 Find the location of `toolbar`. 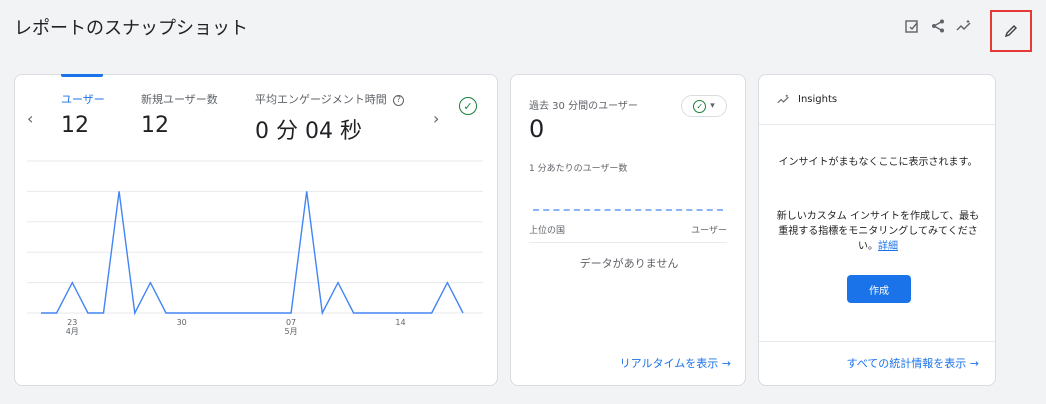

toolbar is located at coordinates (967, 30).